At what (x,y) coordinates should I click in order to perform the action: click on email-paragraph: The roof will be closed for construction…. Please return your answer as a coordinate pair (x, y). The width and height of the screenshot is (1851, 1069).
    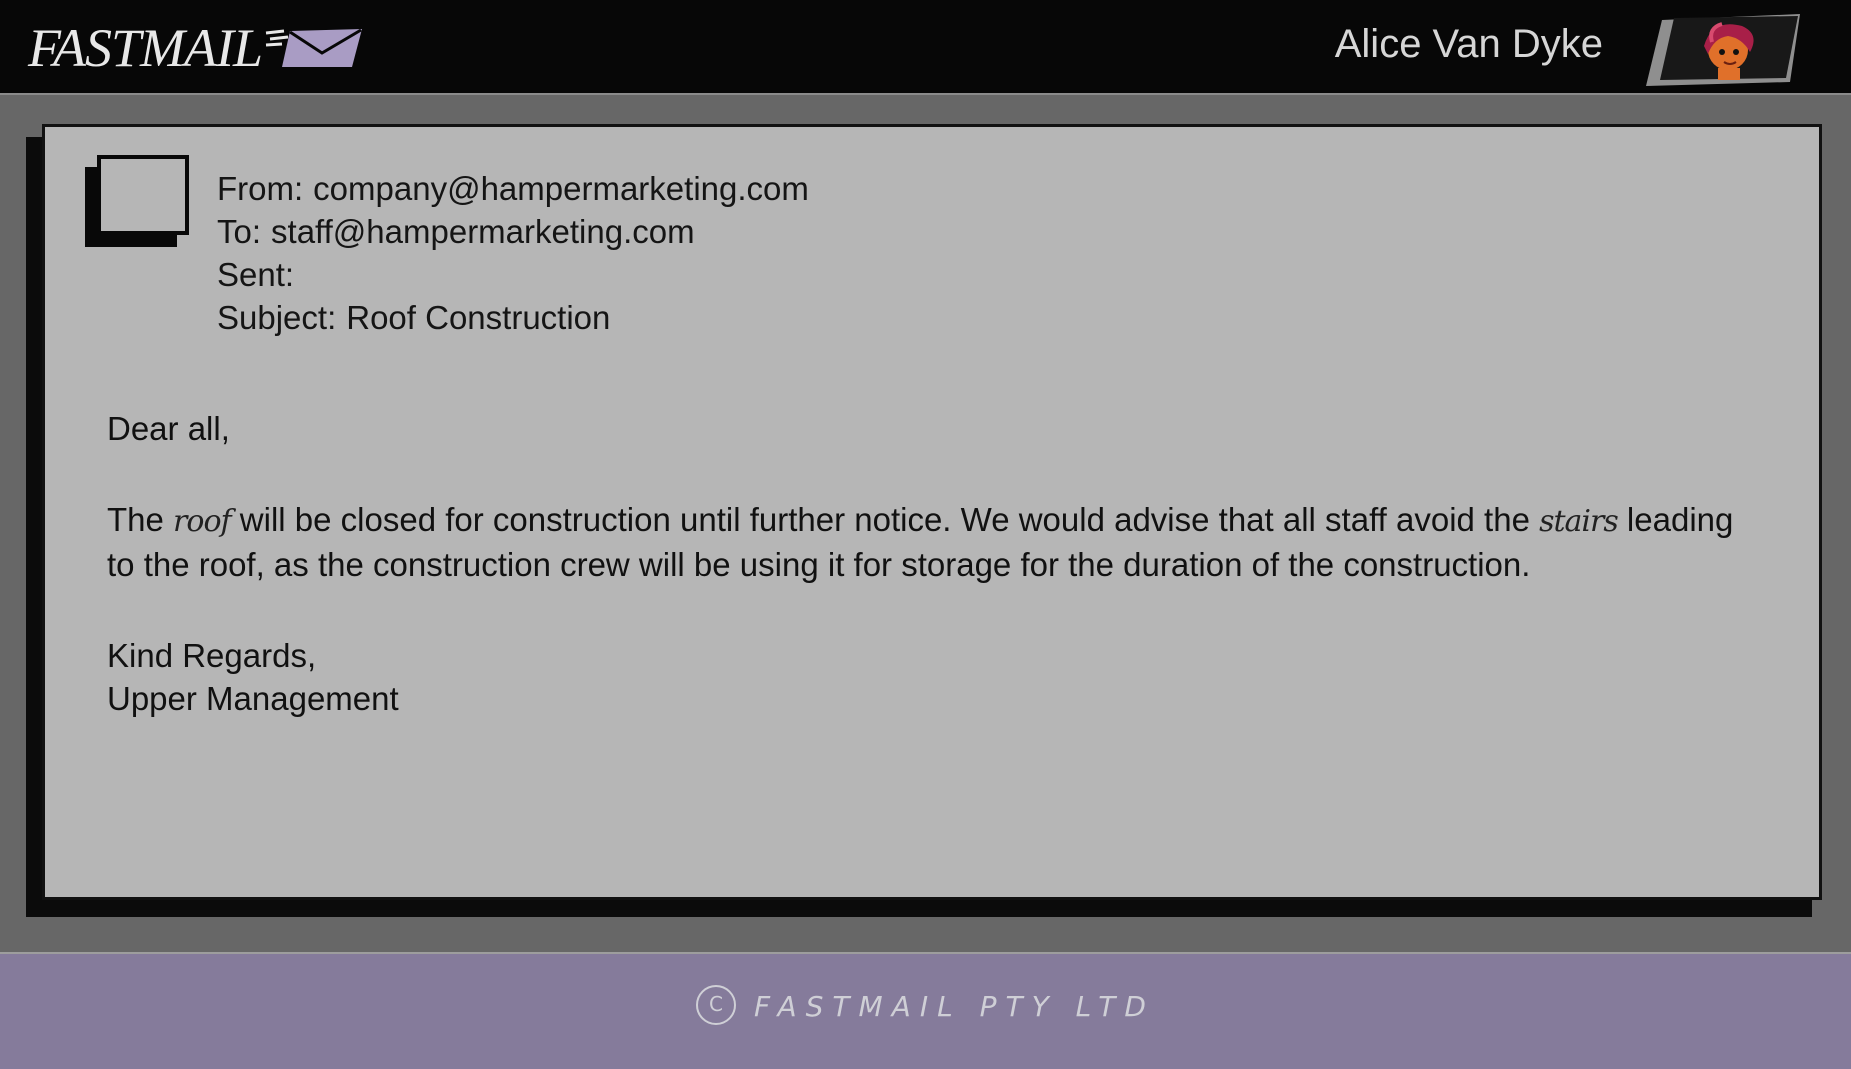
    Looking at the image, I should click on (937, 542).